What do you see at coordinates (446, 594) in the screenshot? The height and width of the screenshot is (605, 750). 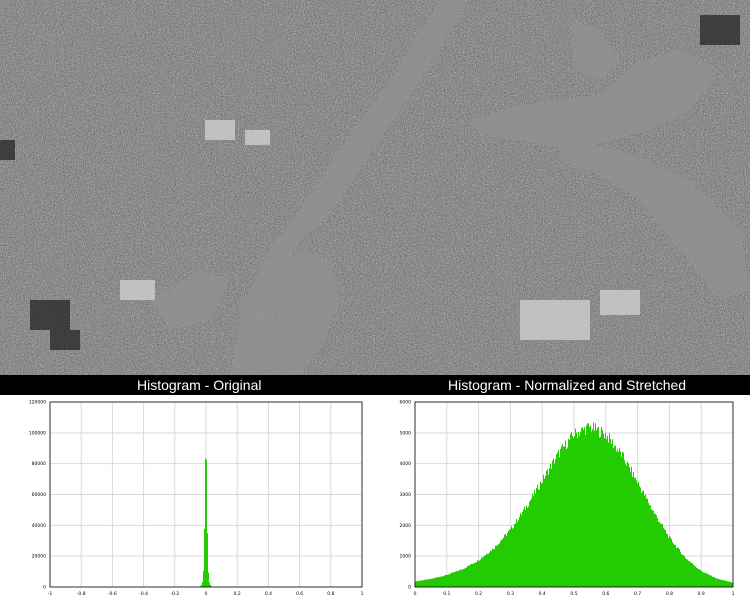 I see `x-tick-label: 0.1` at bounding box center [446, 594].